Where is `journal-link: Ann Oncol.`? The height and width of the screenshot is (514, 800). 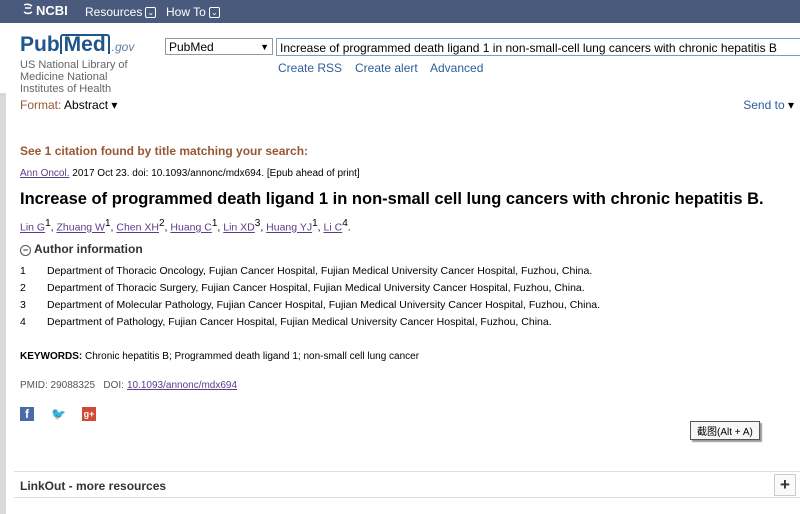
journal-link: Ann Oncol. is located at coordinates (44, 173).